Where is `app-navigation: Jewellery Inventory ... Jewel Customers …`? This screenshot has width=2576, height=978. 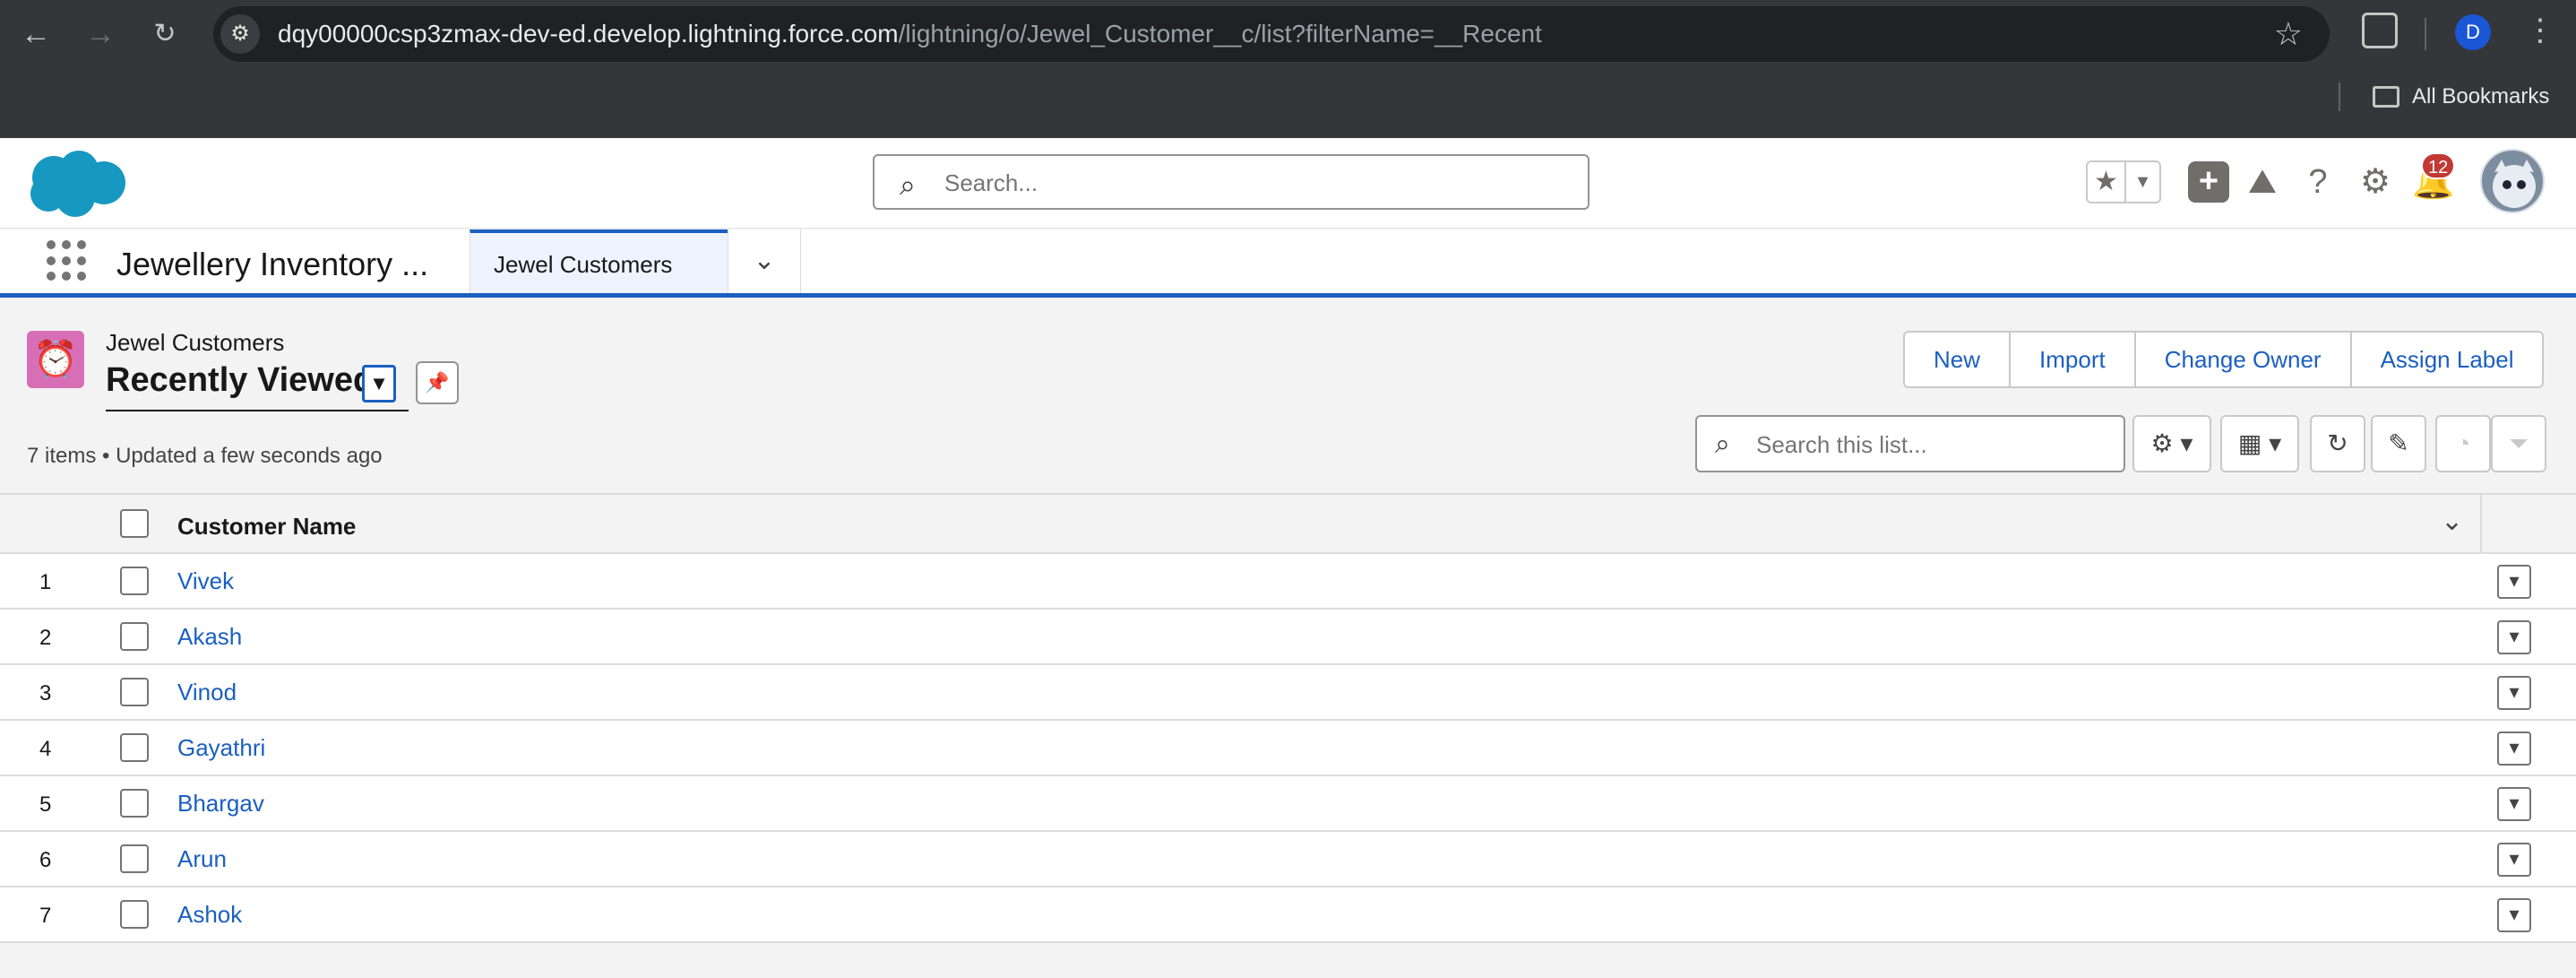 app-navigation: Jewellery Inventory ... Jewel Customers … is located at coordinates (1288, 263).